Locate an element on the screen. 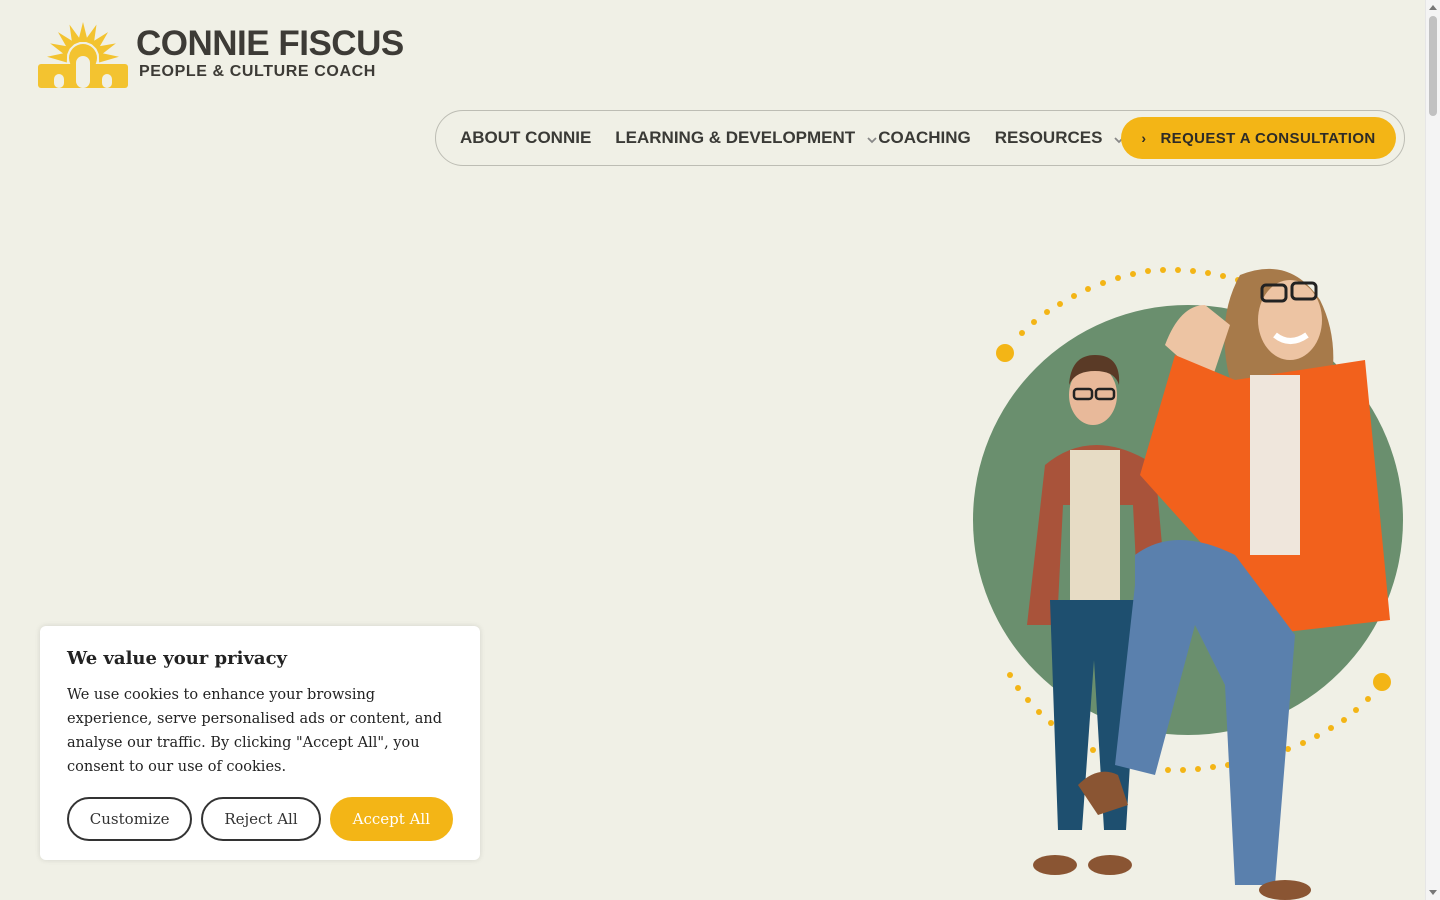  nav-item-learning-development: LEARNING & DEVELOPMENT is located at coordinates (746, 138).